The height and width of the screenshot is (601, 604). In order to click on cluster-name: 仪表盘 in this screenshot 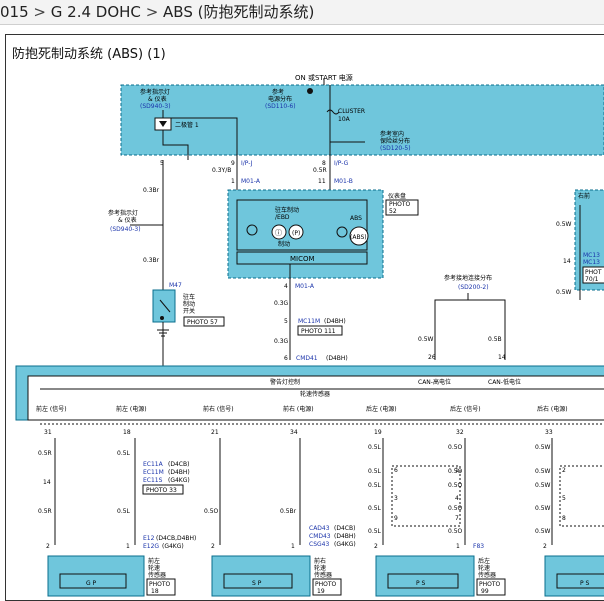, I will do `click(397, 196)`.